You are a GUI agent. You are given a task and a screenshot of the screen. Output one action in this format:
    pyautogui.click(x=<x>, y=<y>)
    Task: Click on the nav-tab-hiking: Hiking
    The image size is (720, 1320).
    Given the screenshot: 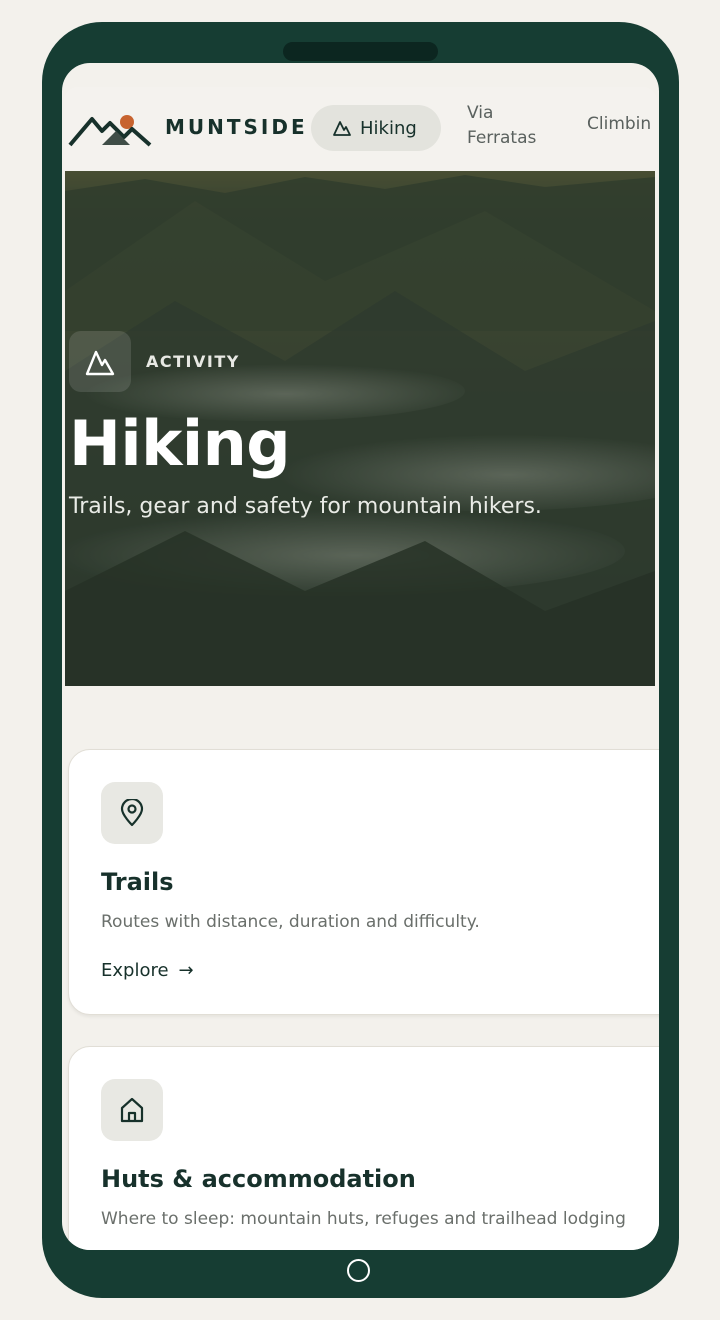 What is the action you would take?
    pyautogui.click(x=376, y=128)
    